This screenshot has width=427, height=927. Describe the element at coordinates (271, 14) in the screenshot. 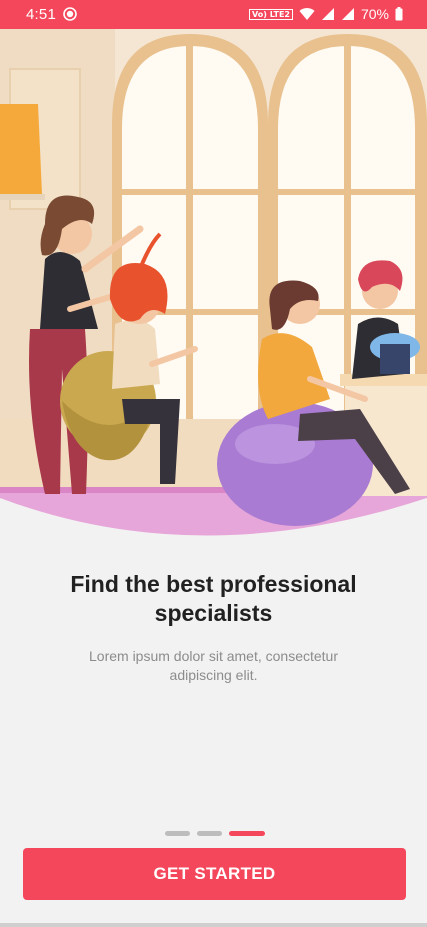

I see `volte-icon: Vo) LTE2` at that location.